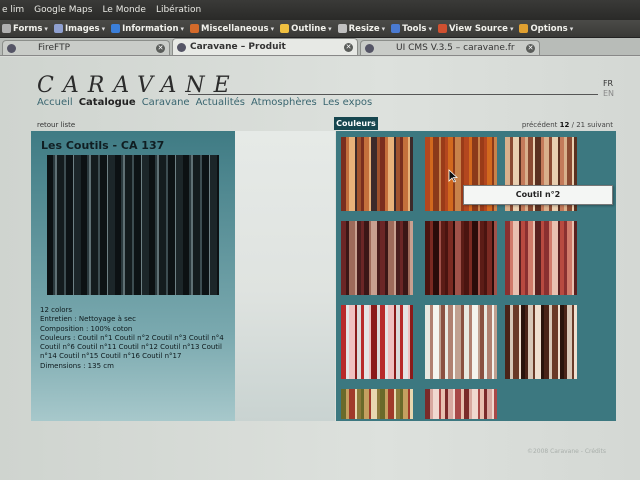 The width and height of the screenshot is (640, 480). I want to click on toolbar-menu-outline: Outline ▾, so click(306, 29).